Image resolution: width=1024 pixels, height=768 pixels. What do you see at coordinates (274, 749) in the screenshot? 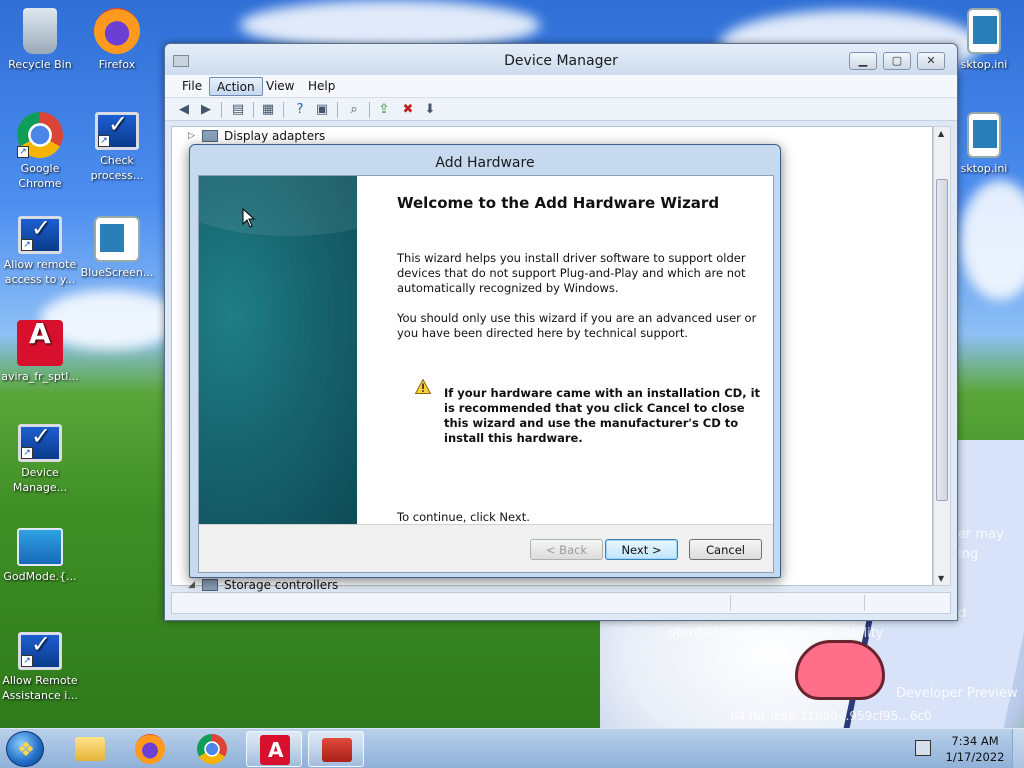
I see `taskbar-avira` at bounding box center [274, 749].